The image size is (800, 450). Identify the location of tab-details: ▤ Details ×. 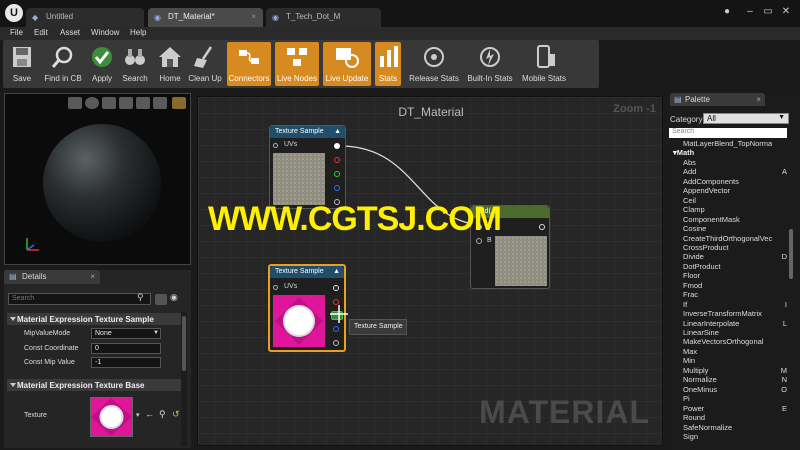
(52, 277).